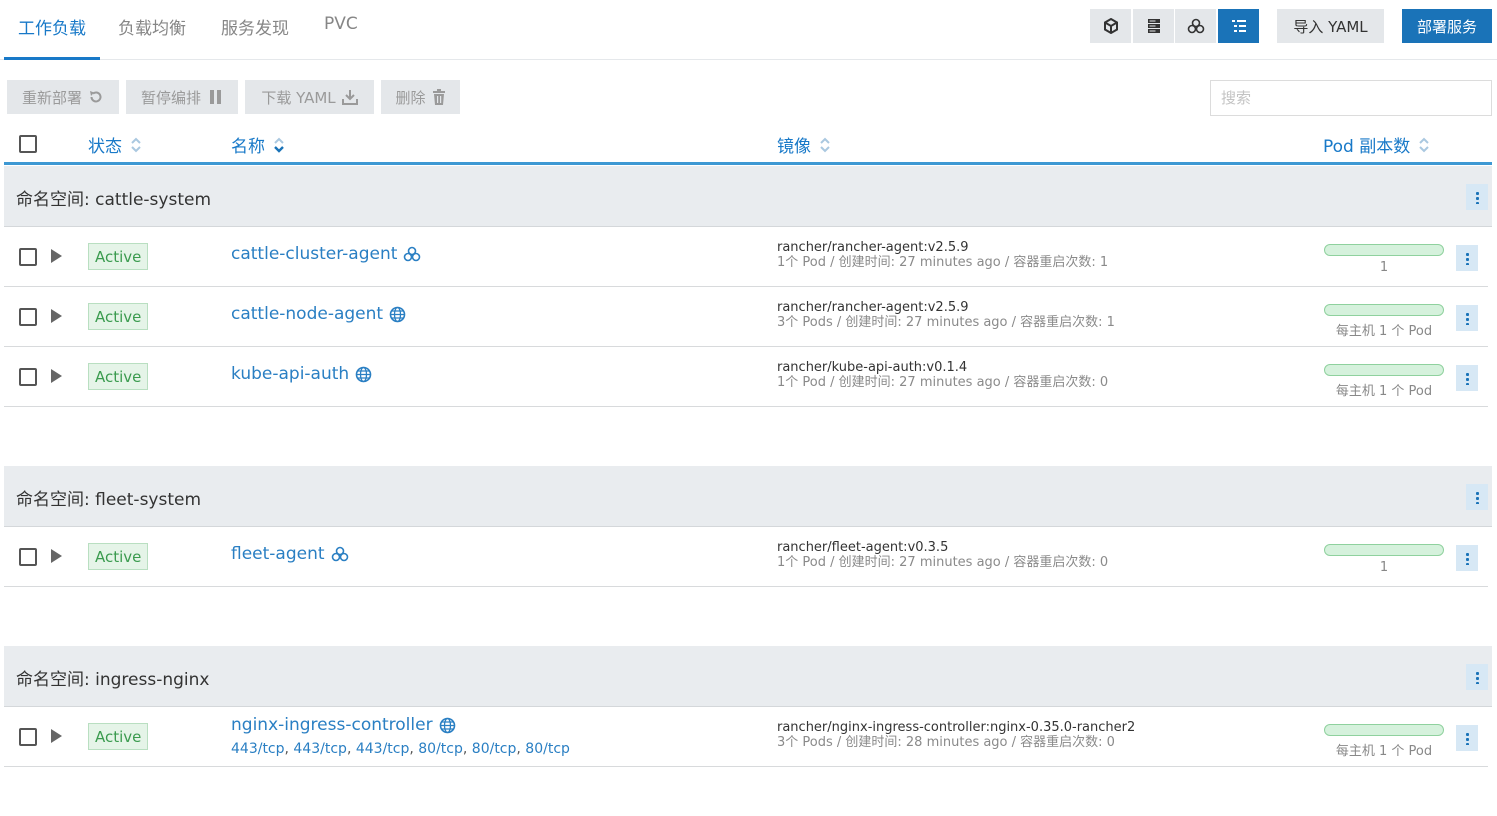  What do you see at coordinates (301, 374) in the screenshot?
I see `workload-name-link: kube-api-auth` at bounding box center [301, 374].